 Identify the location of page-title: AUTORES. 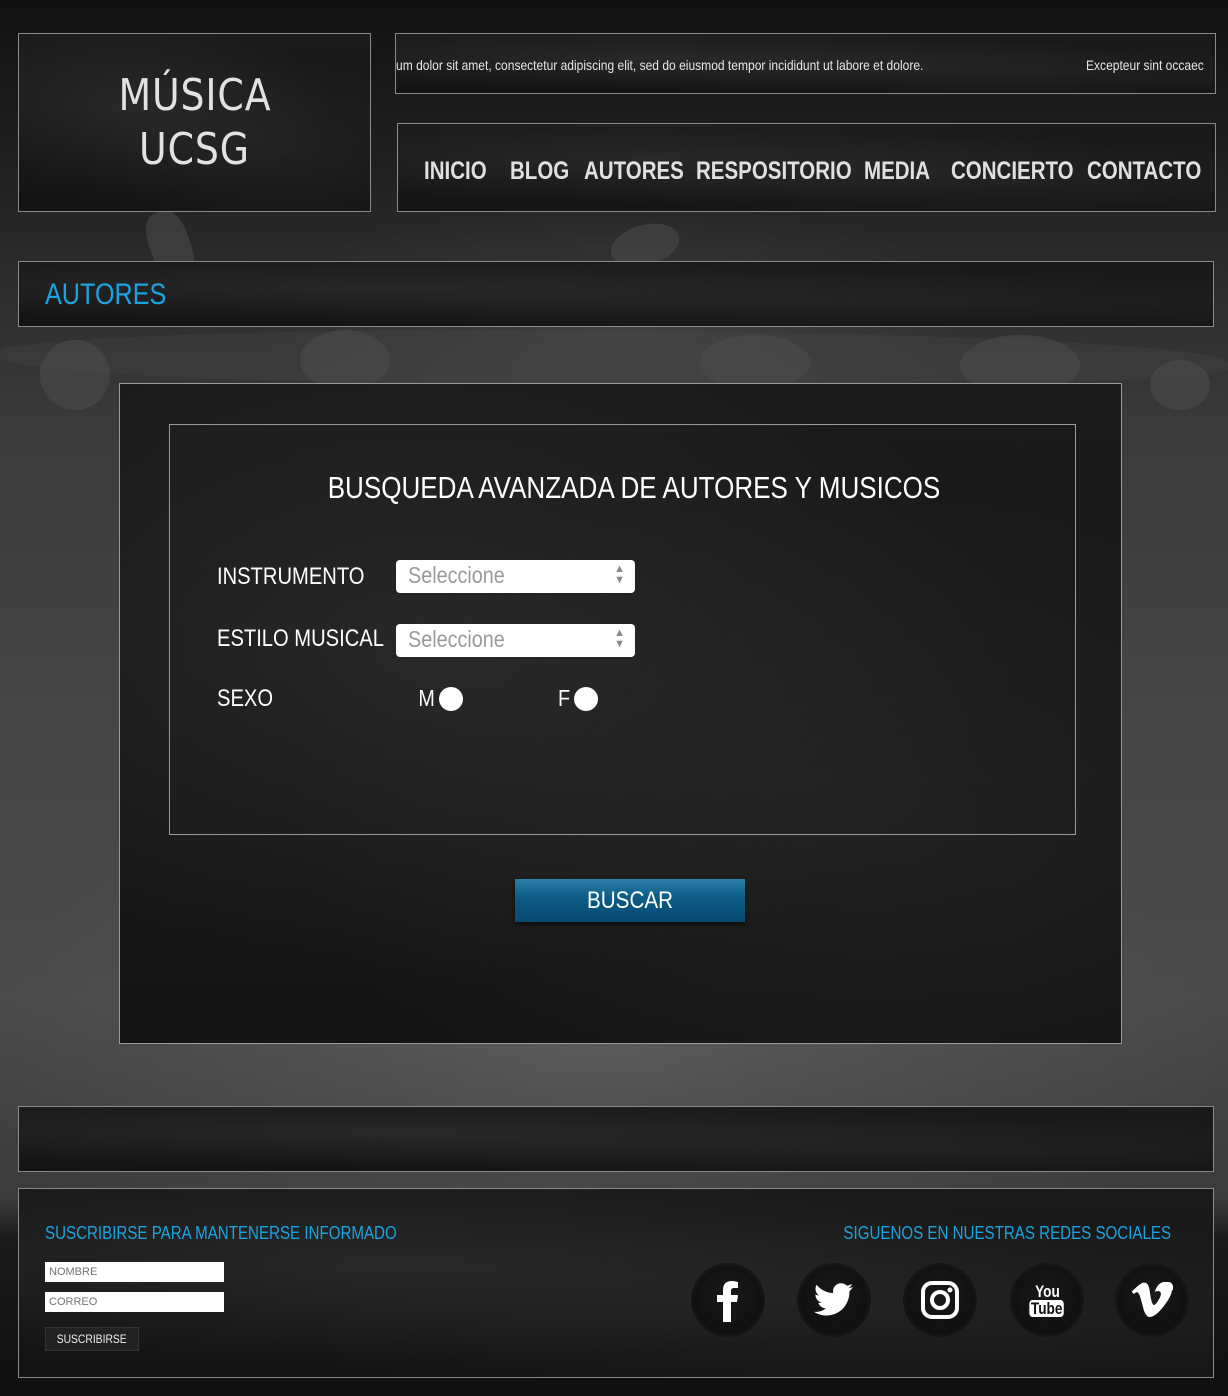
(106, 294).